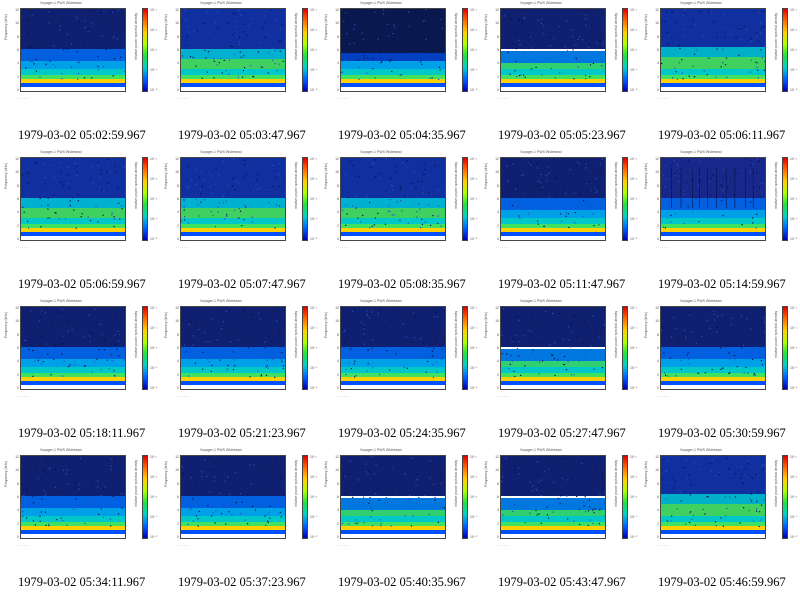  Describe the element at coordinates (181, 247) in the screenshot. I see `x-axis-ticks: . . . . . . . .` at that location.